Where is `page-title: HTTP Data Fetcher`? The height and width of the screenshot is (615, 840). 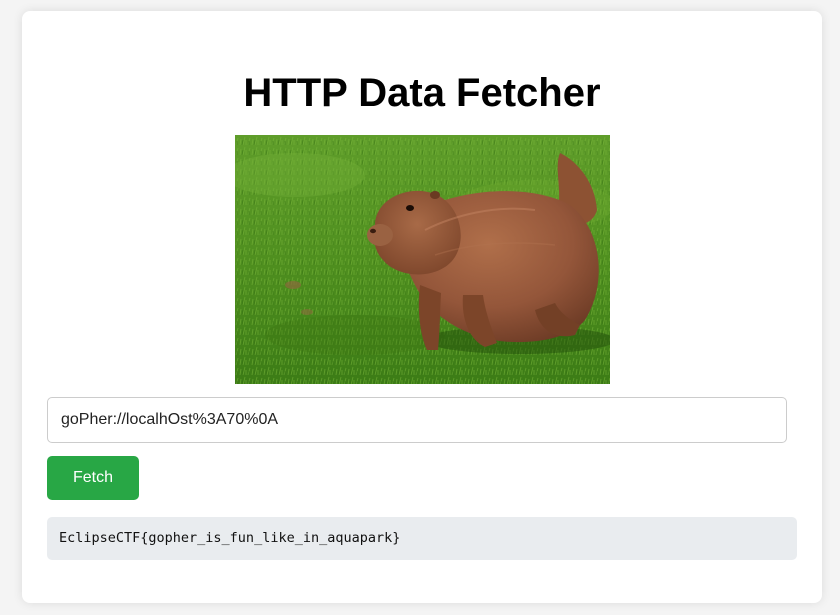
page-title: HTTP Data Fetcher is located at coordinates (422, 93).